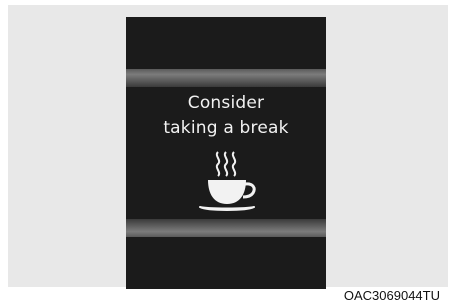 This screenshot has height=303, width=450. What do you see at coordinates (226, 228) in the screenshot?
I see `bottom-divider-band` at bounding box center [226, 228].